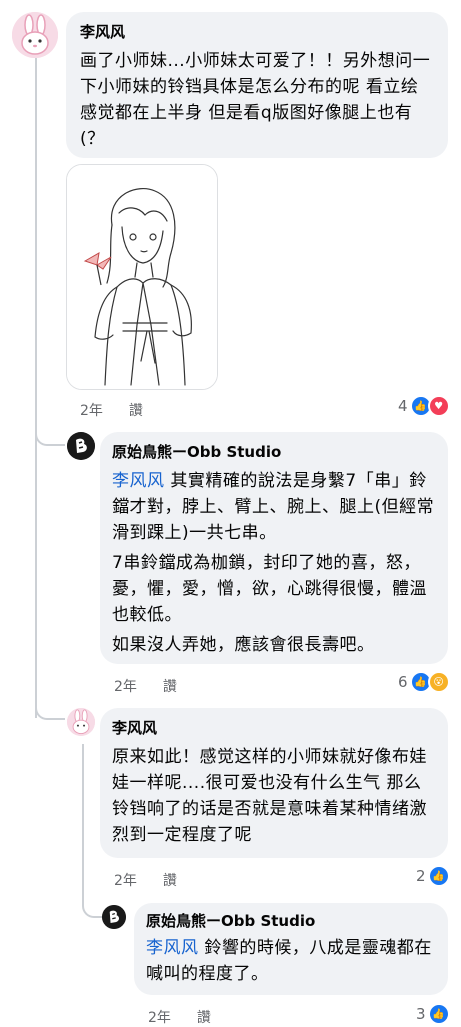 This screenshot has height=1027, width=461. I want to click on reaction-count: 6, so click(403, 682).